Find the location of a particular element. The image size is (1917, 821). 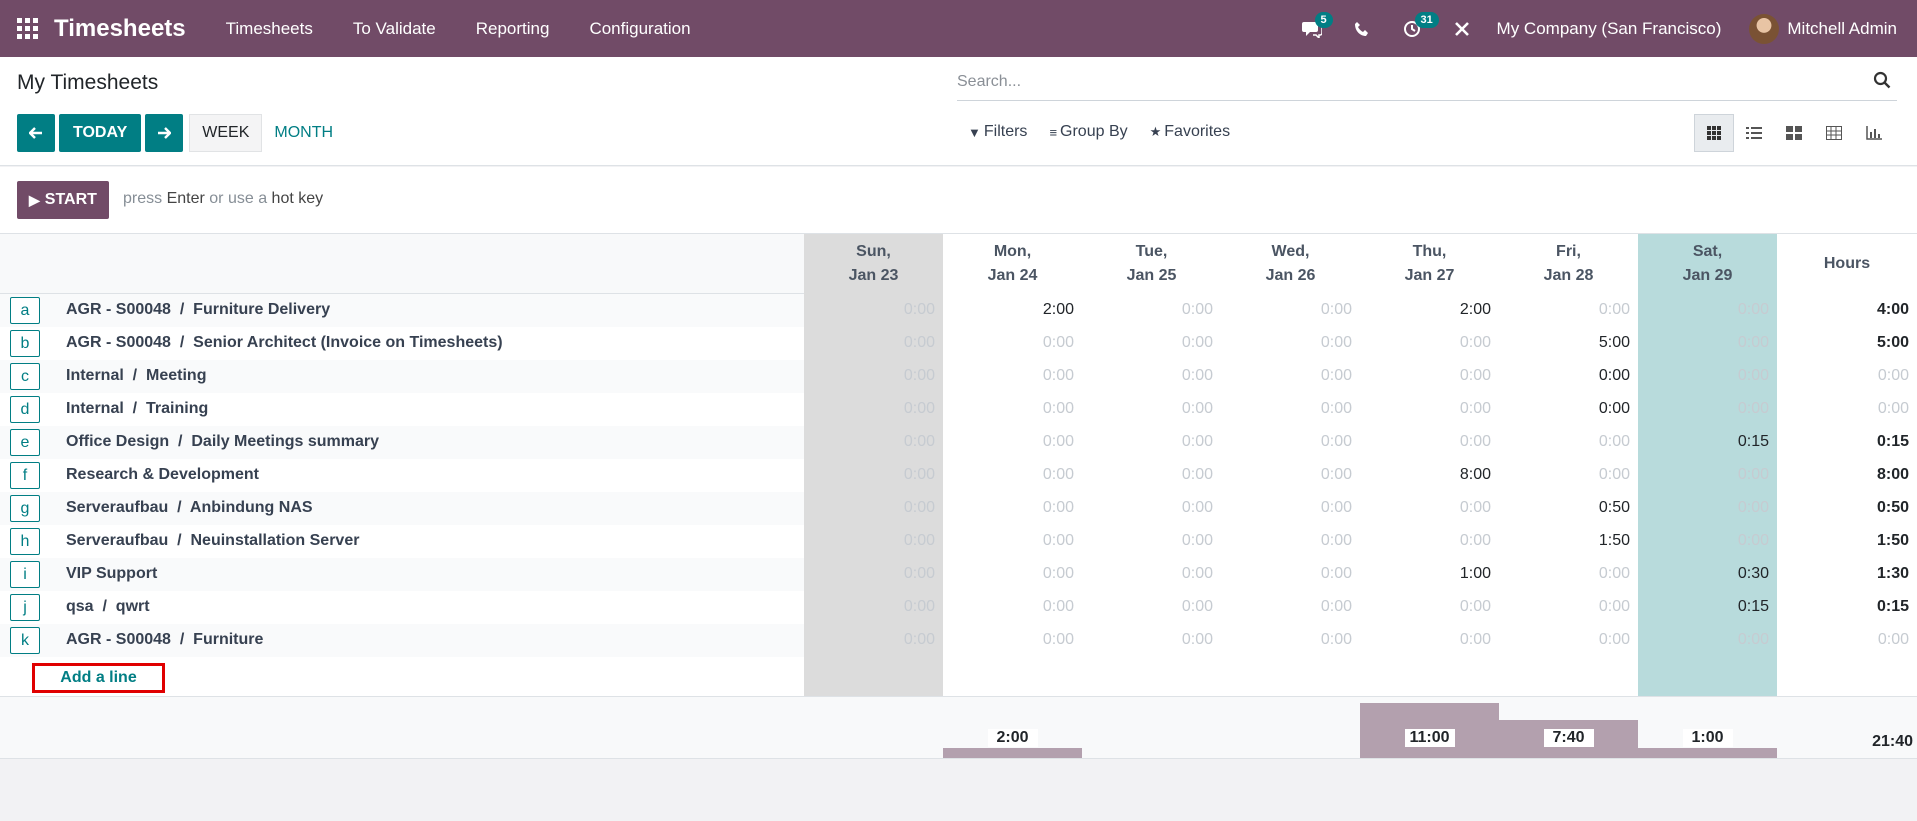

row-hotkey: c is located at coordinates (25, 376).